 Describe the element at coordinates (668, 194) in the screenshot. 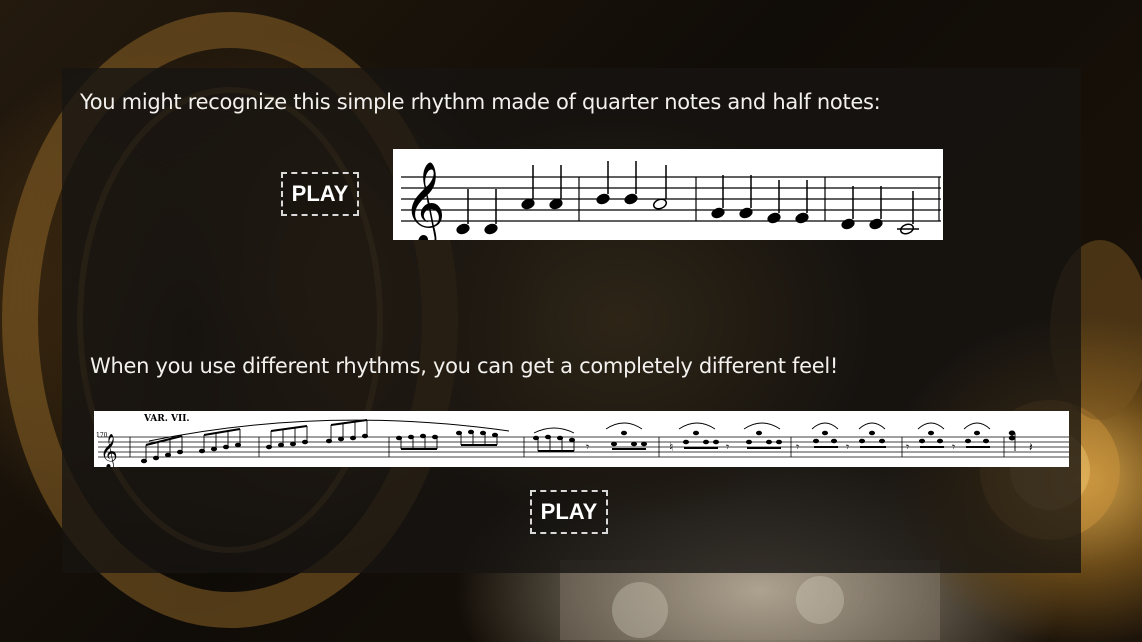

I see `sheet-music-simple-rhythm: 𝄞` at that location.